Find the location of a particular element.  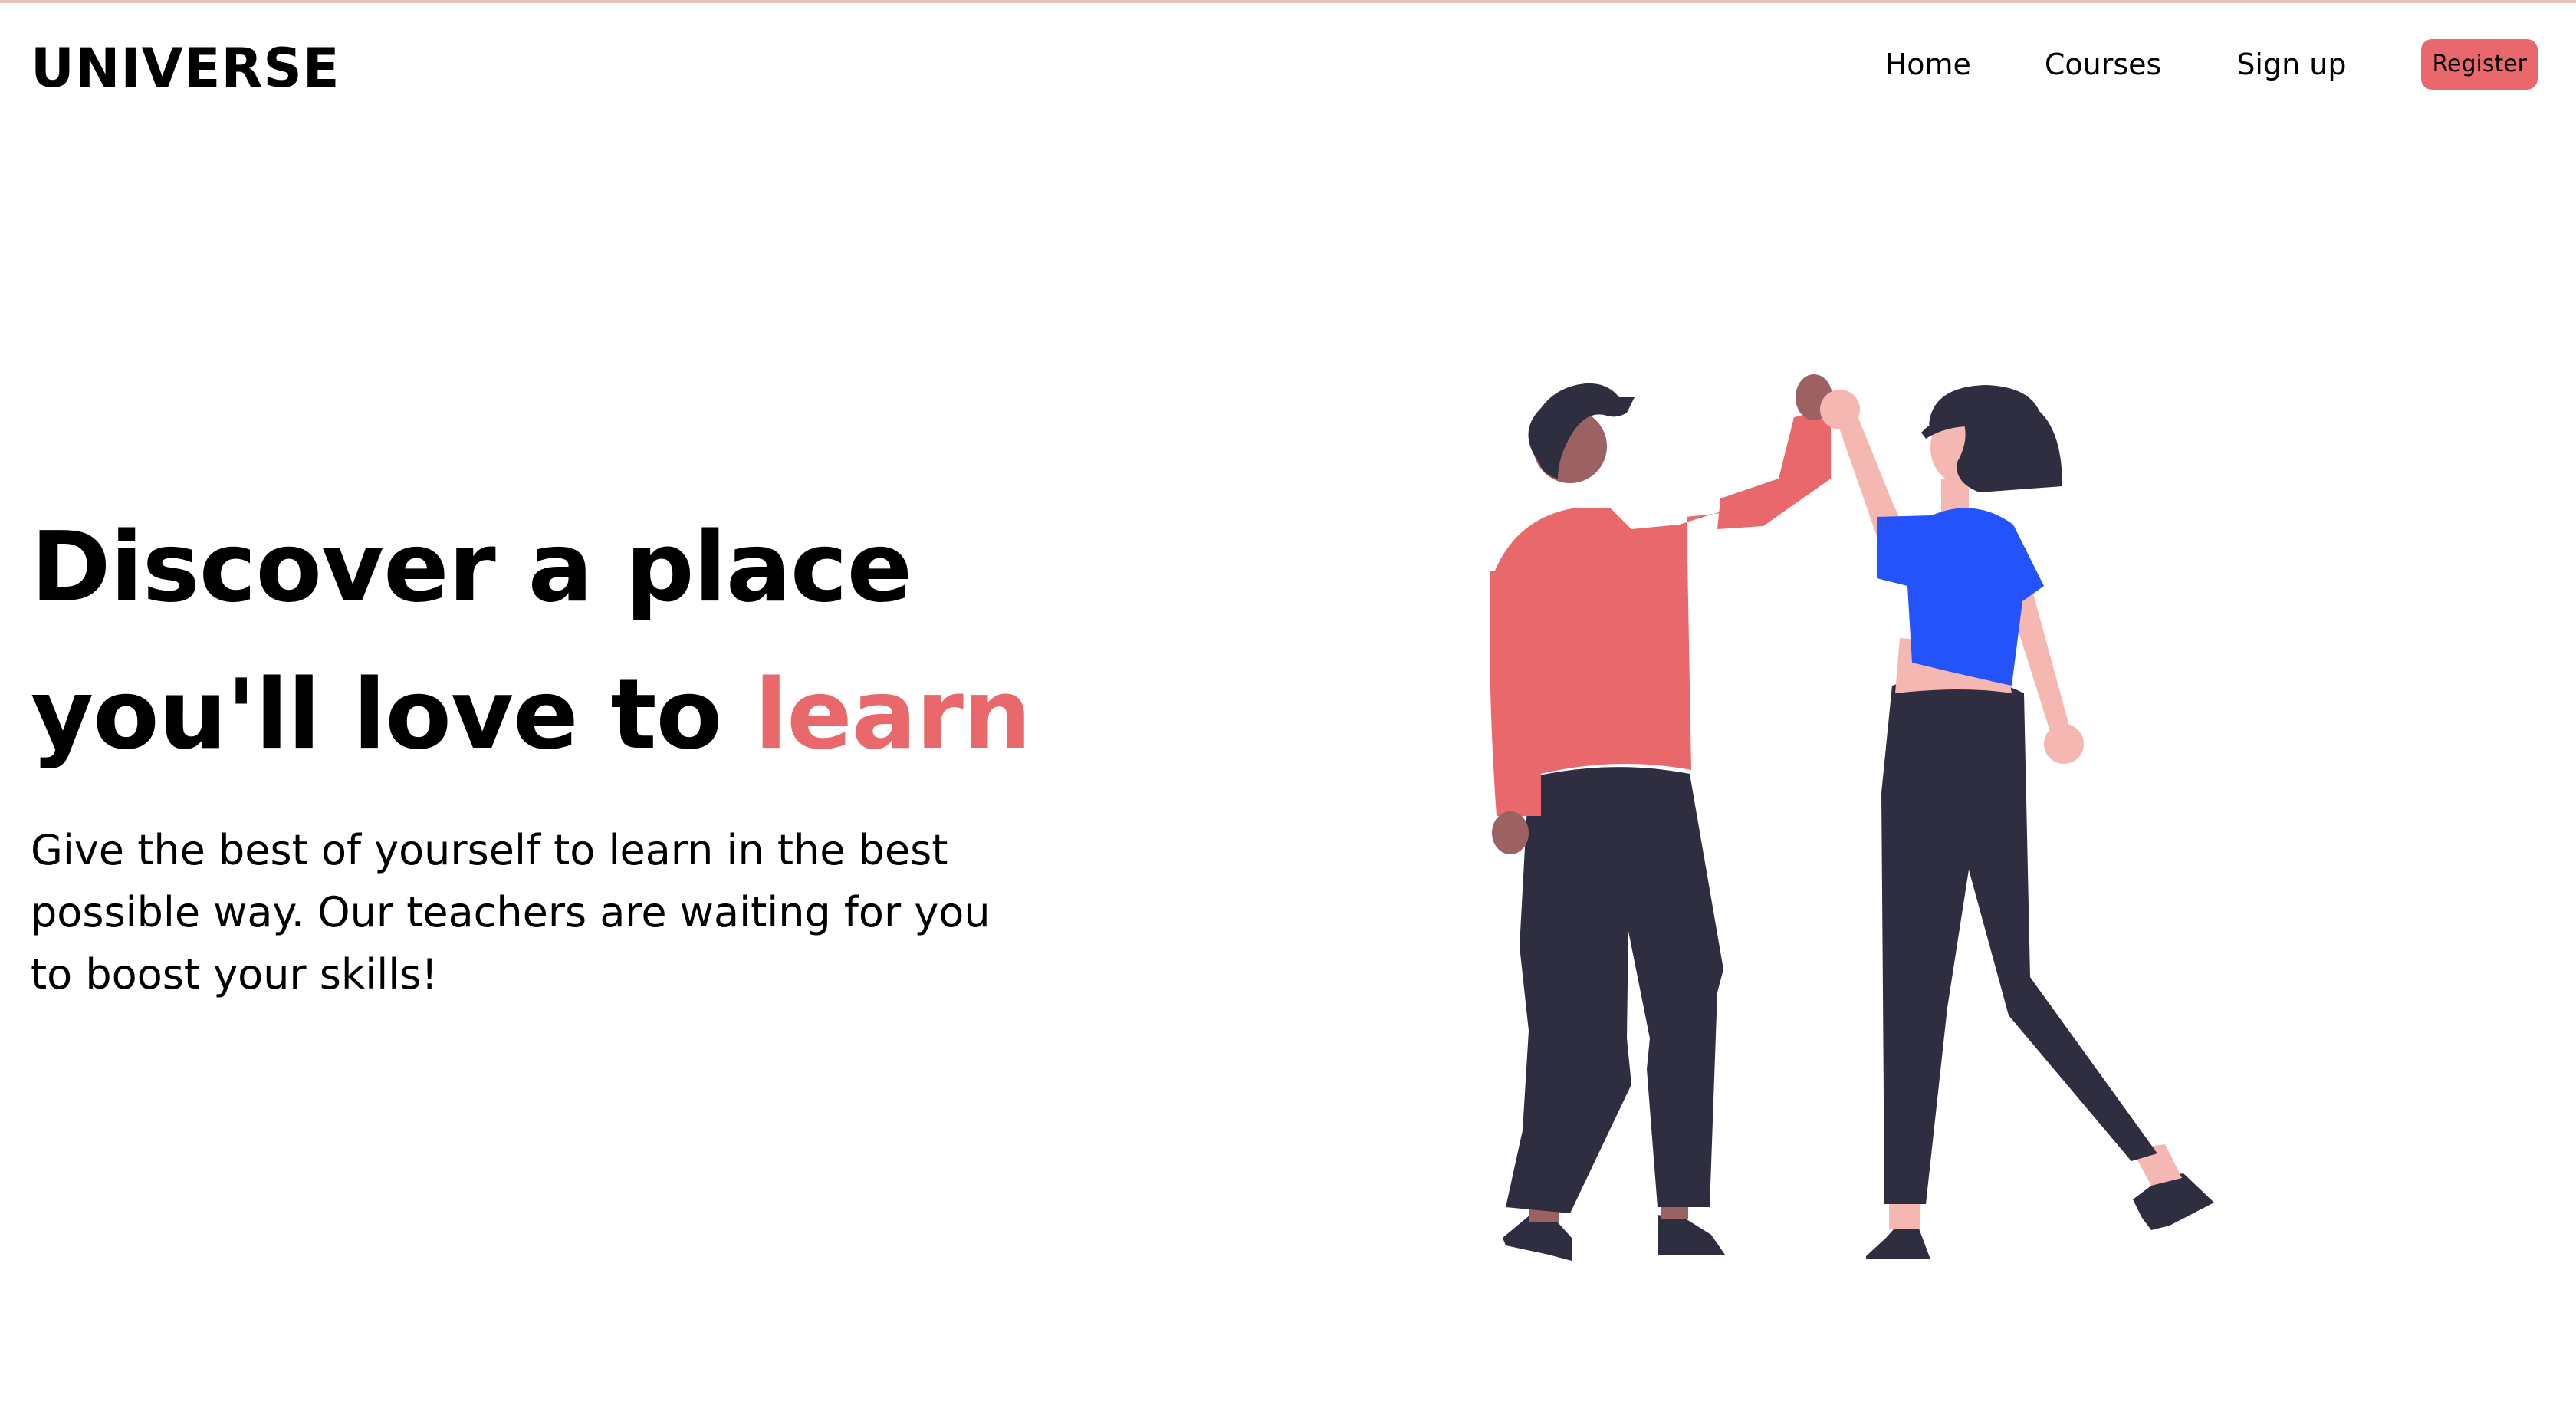

man-right-shoe is located at coordinates (1692, 1235).